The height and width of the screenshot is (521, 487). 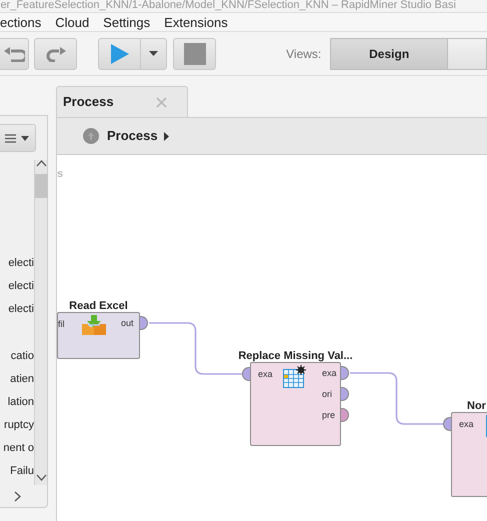 I want to click on view-tab, so click(x=467, y=54).